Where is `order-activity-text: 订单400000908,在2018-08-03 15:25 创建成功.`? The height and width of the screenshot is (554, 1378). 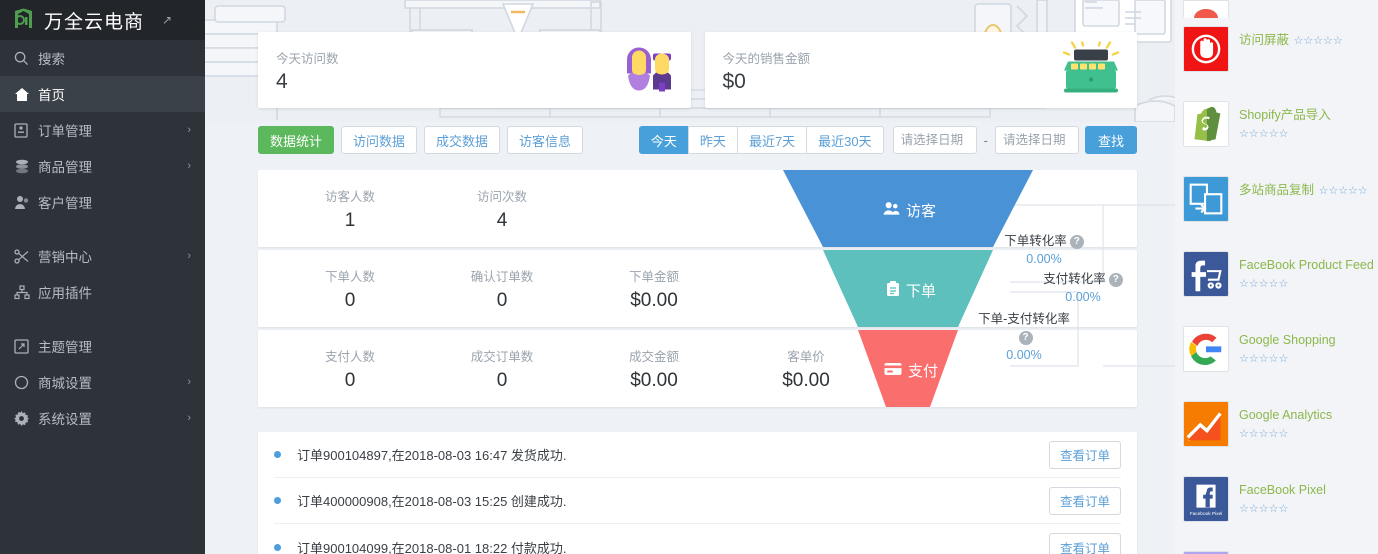 order-activity-text: 订单400000908,在2018-08-03 15:25 创建成功. is located at coordinates (432, 501).